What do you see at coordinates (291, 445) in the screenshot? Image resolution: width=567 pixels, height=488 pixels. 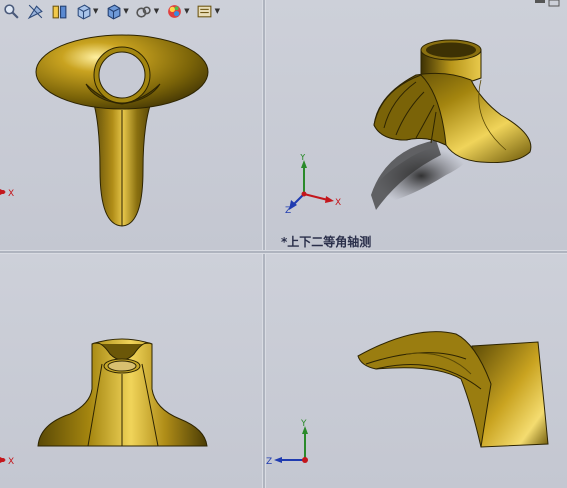 I see `axis-triad: Y Z` at bounding box center [291, 445].